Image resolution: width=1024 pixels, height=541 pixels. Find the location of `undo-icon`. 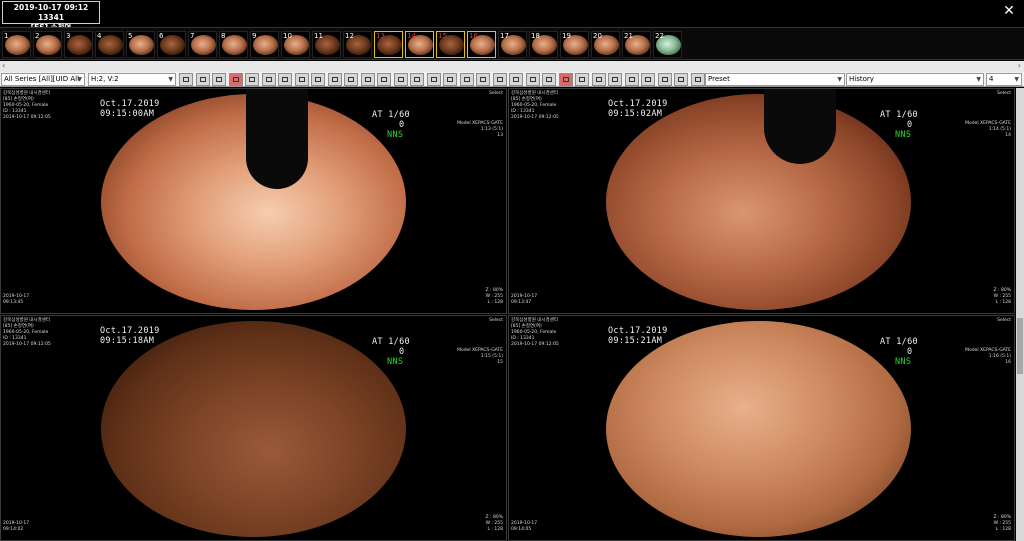

undo-icon is located at coordinates (318, 79).